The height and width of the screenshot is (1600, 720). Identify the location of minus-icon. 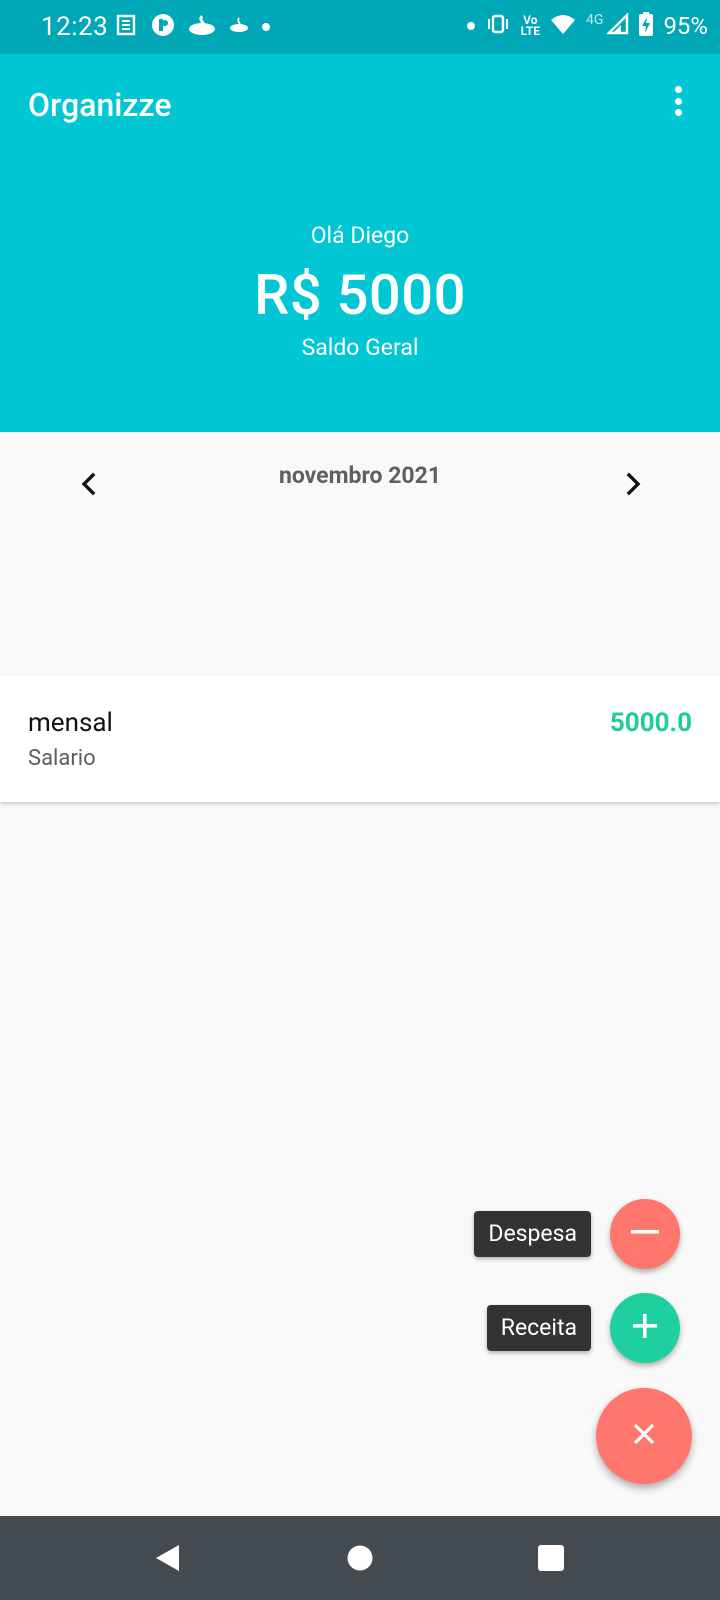
(645, 1234).